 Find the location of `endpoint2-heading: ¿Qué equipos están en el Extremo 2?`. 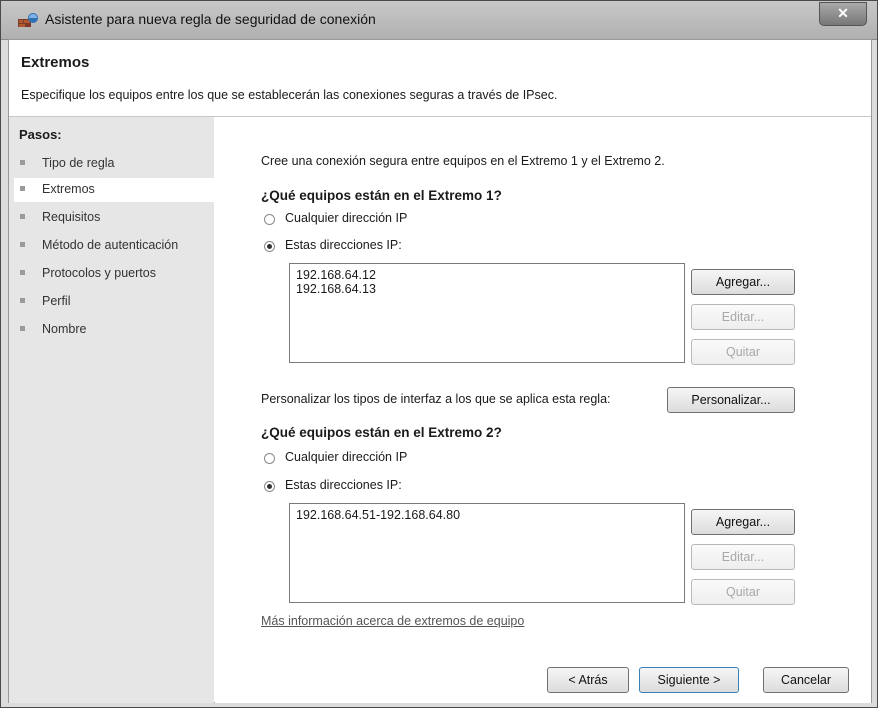

endpoint2-heading: ¿Qué equipos están en el Extremo 2? is located at coordinates (381, 432).